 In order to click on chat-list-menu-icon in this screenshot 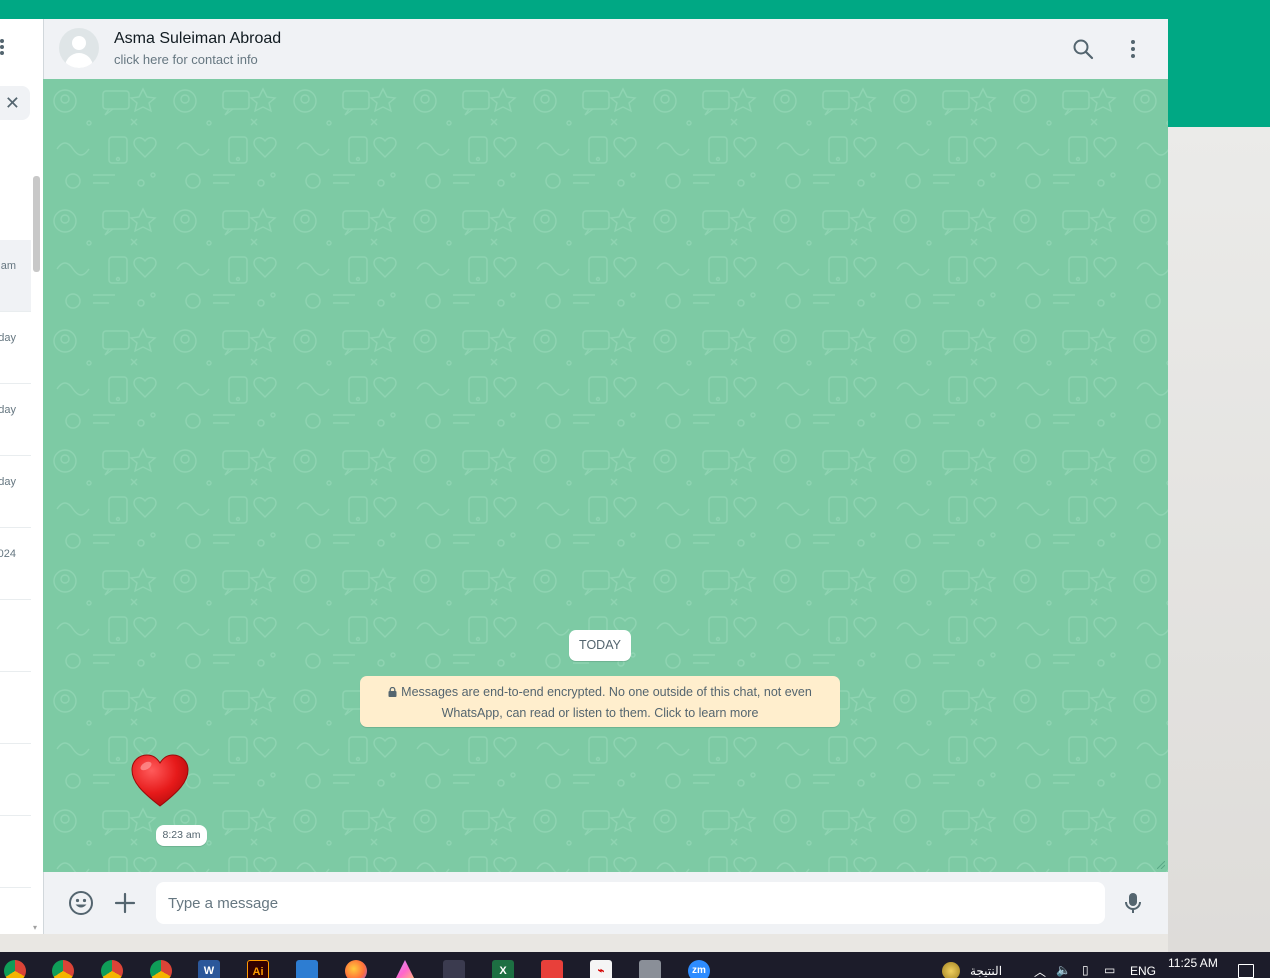, I will do `click(3, 48)`.